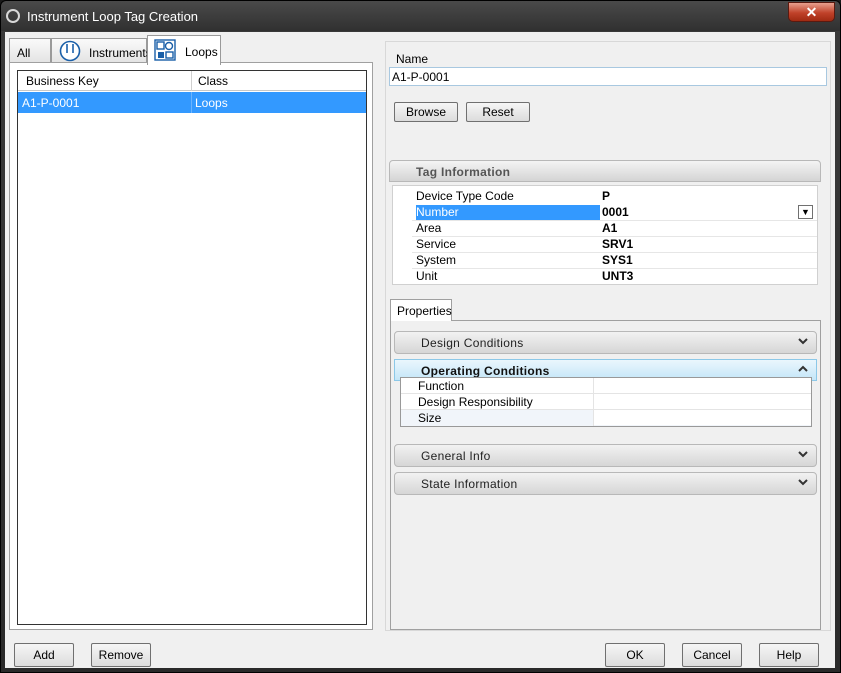 The image size is (841, 673). What do you see at coordinates (51, 103) in the screenshot?
I see `cell-business-key: A1-P-0001` at bounding box center [51, 103].